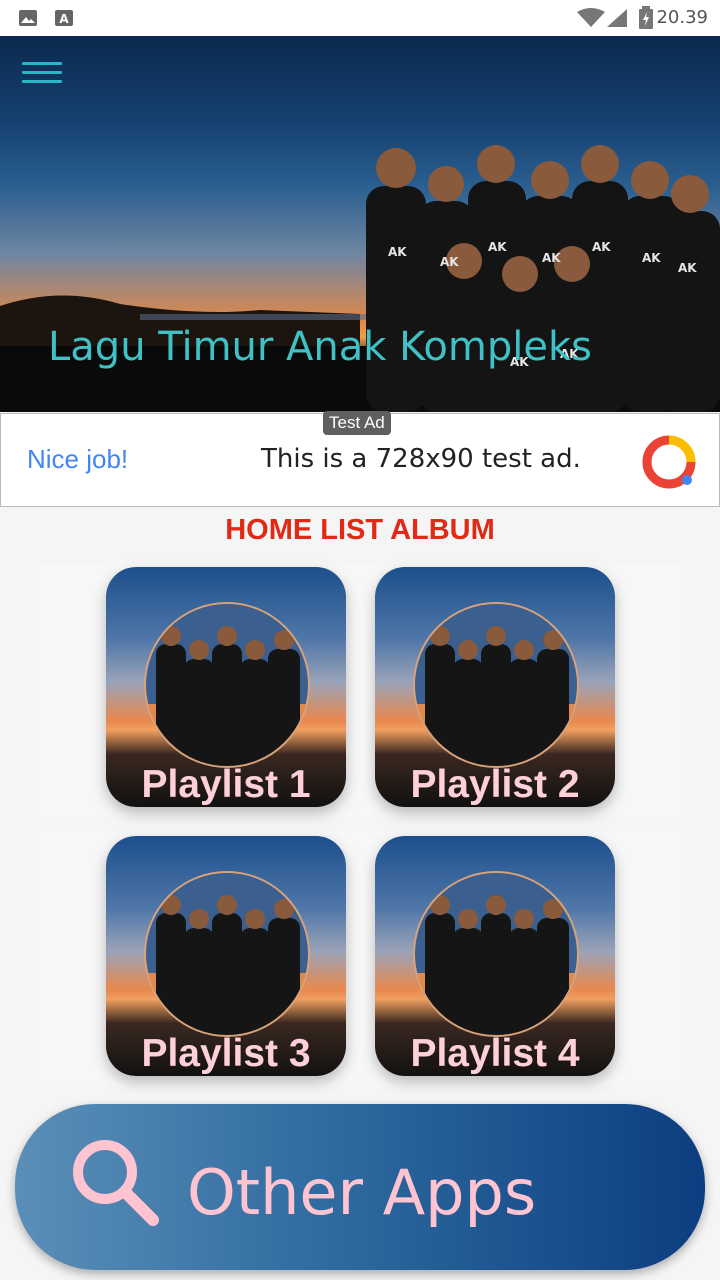 This screenshot has height=1280, width=720. I want to click on ad-label-badge: Test Ad, so click(357, 423).